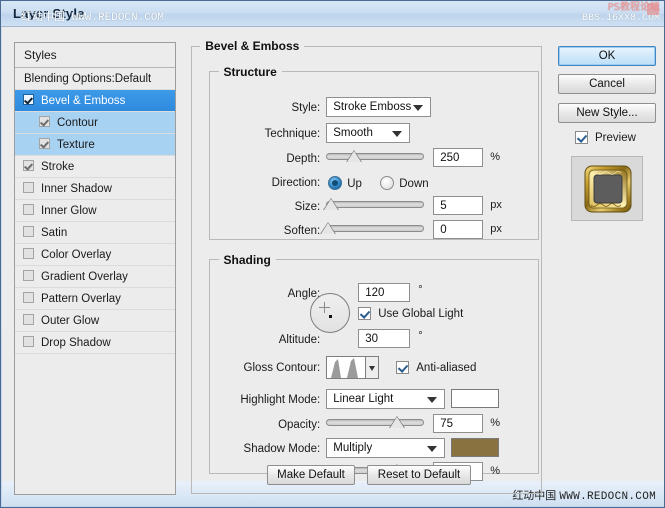 The height and width of the screenshot is (508, 665). I want to click on checkbox-inner-shadow, so click(28, 187).